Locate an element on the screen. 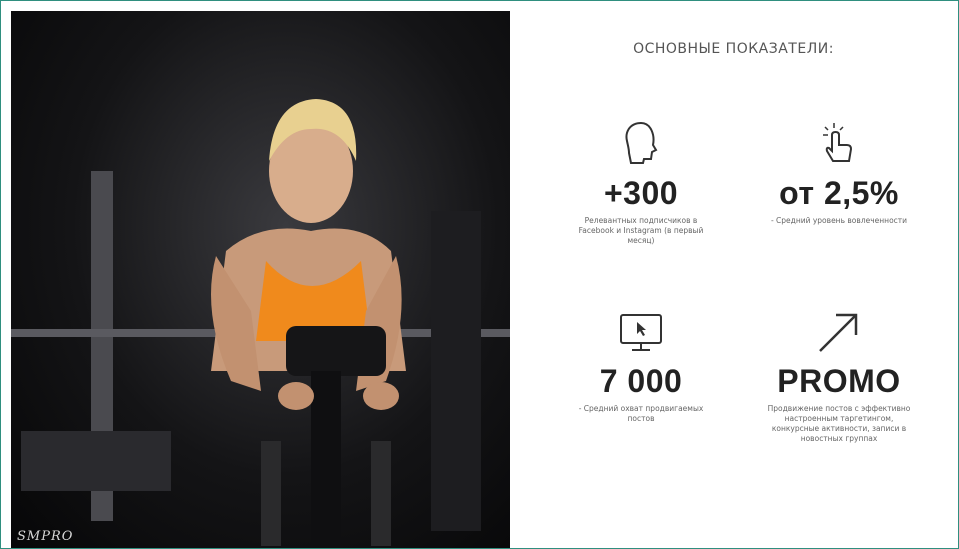 The image size is (959, 549). pointer-click-icon is located at coordinates (838, 142).